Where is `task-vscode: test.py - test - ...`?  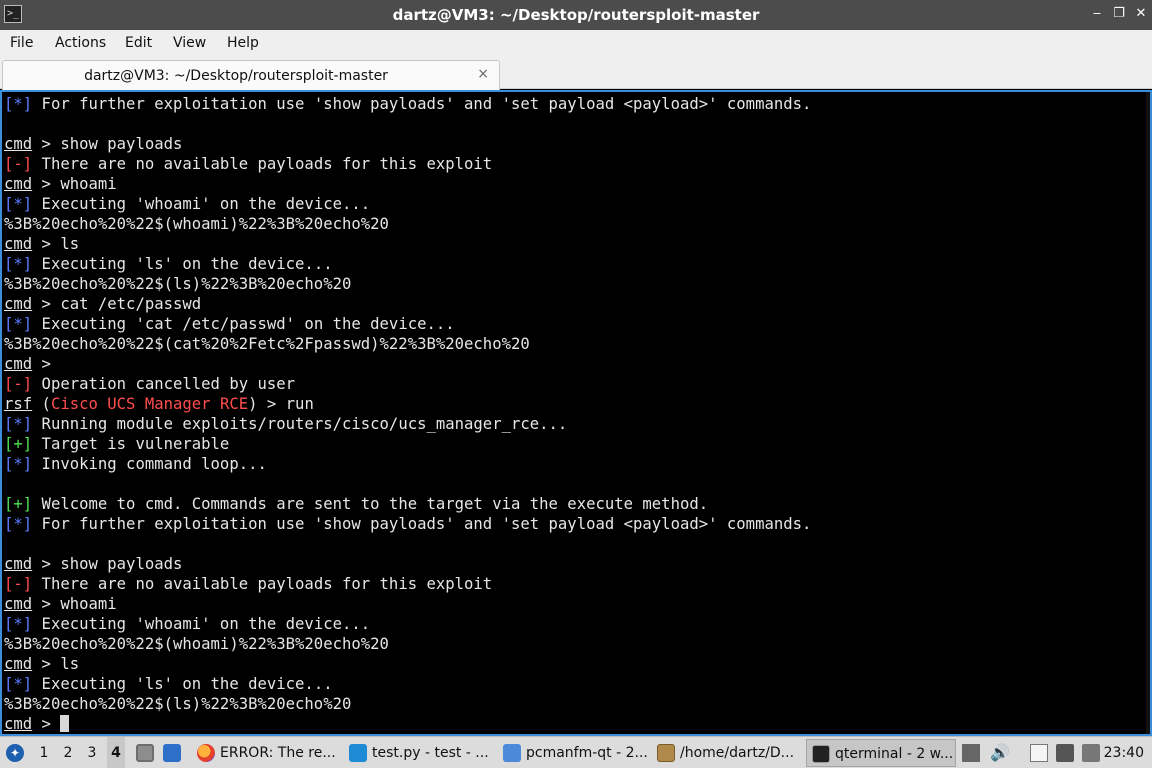 task-vscode: test.py - test - ... is located at coordinates (418, 753).